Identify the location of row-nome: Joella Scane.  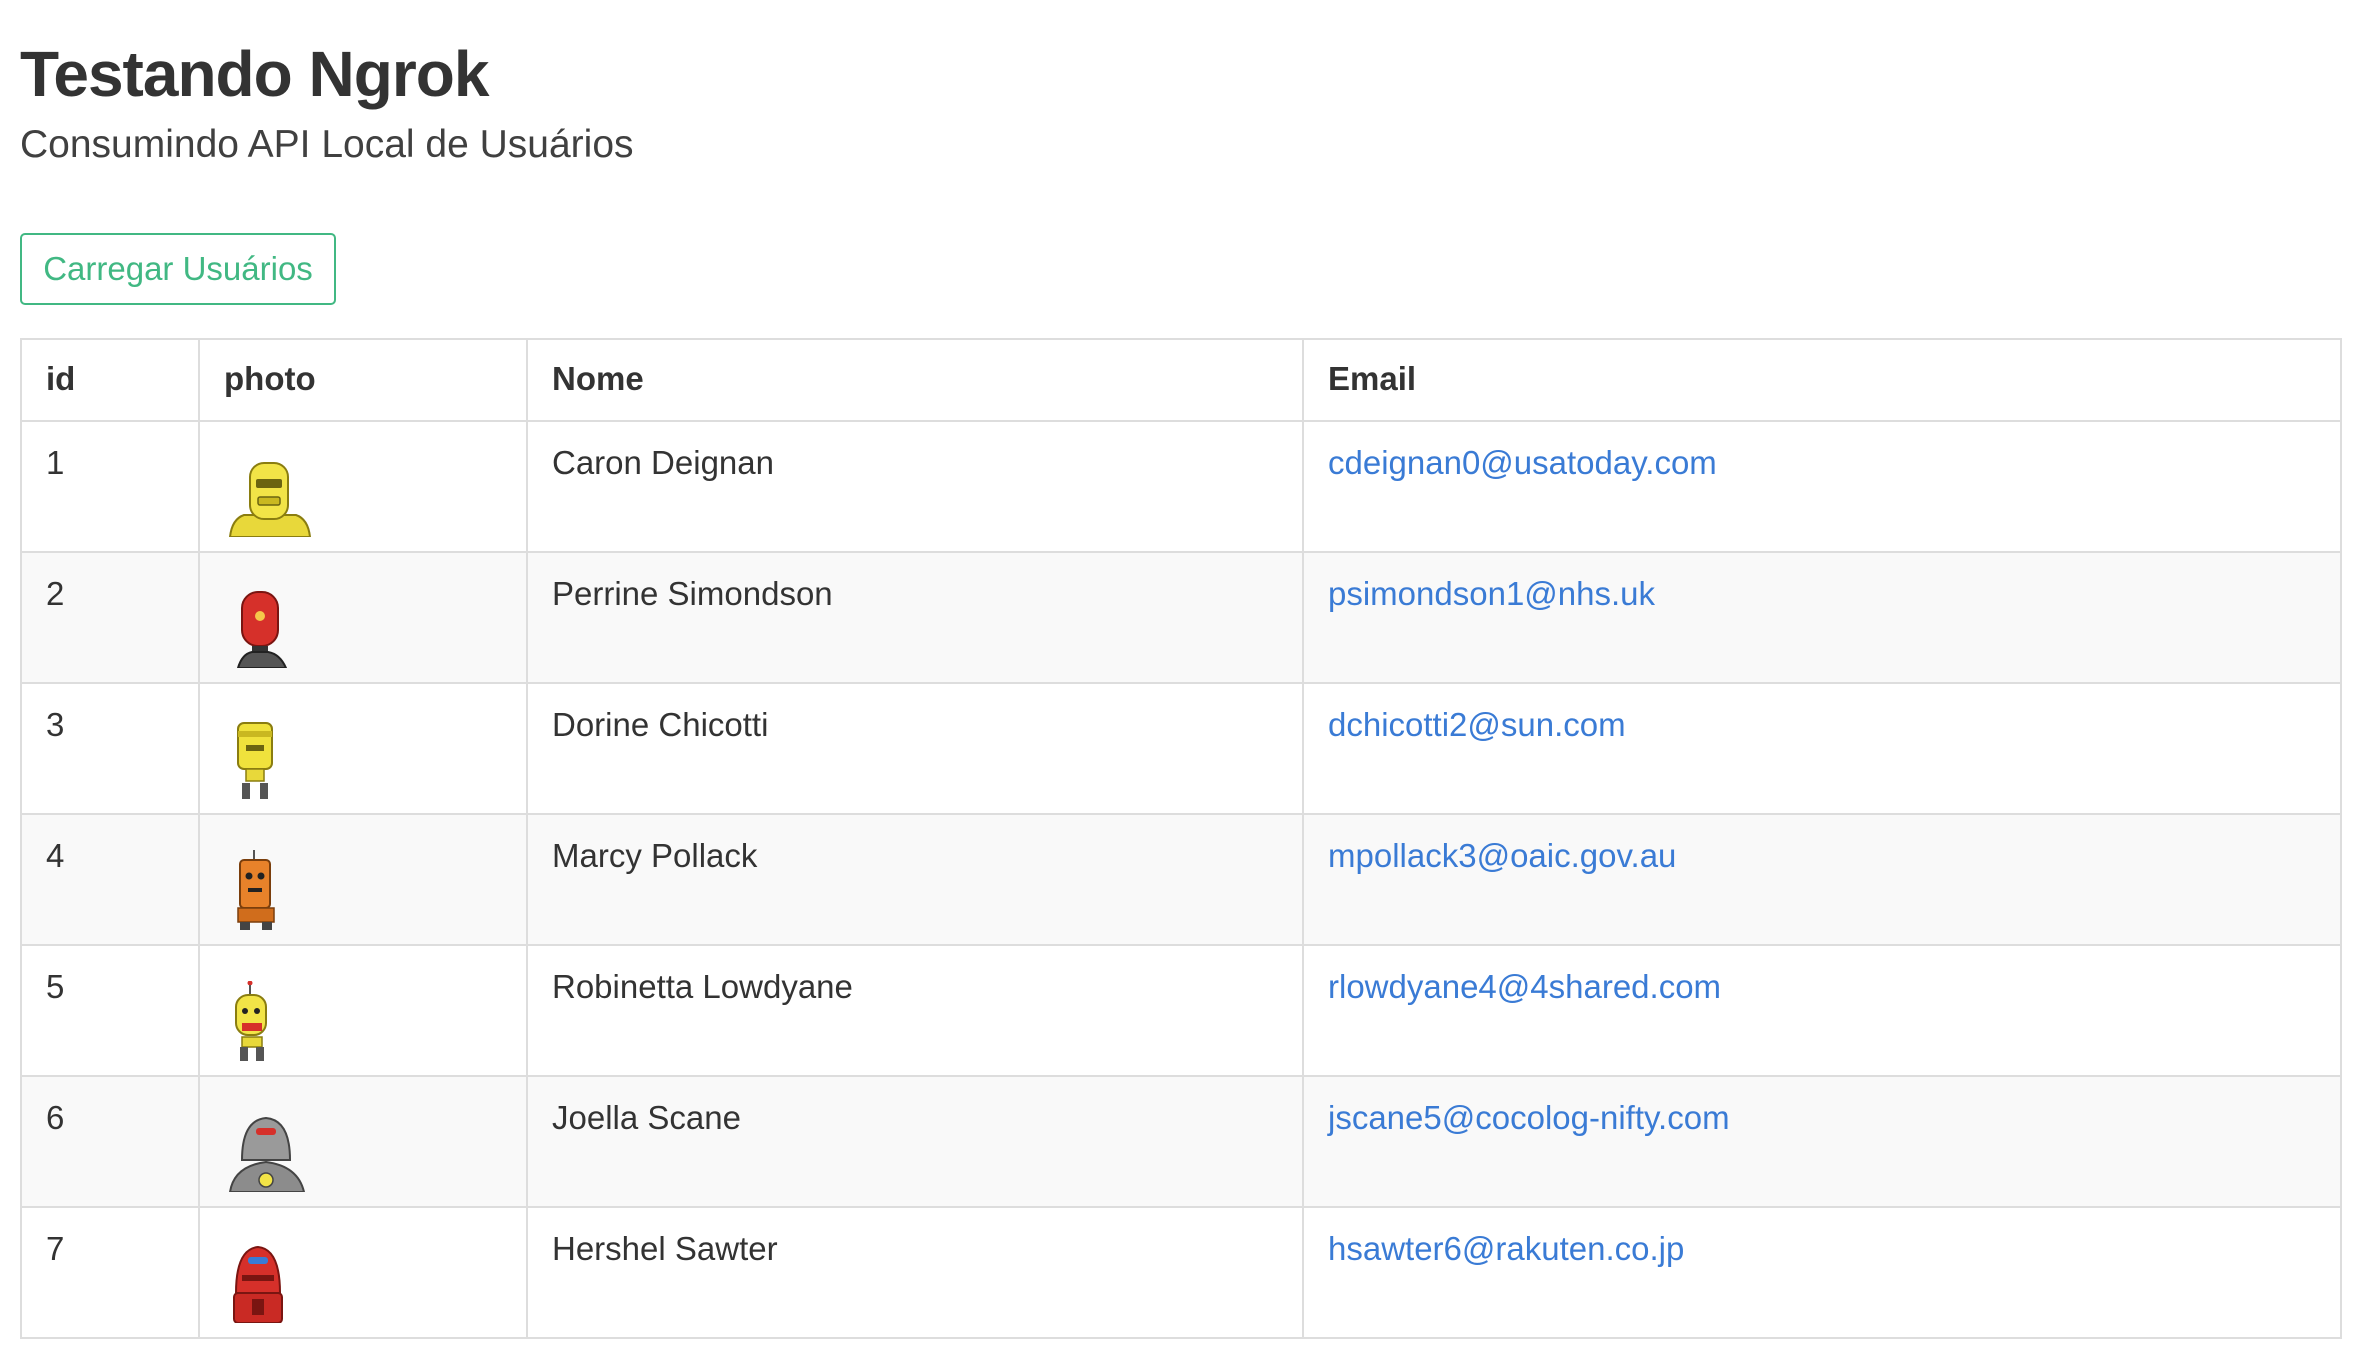
(915, 1141).